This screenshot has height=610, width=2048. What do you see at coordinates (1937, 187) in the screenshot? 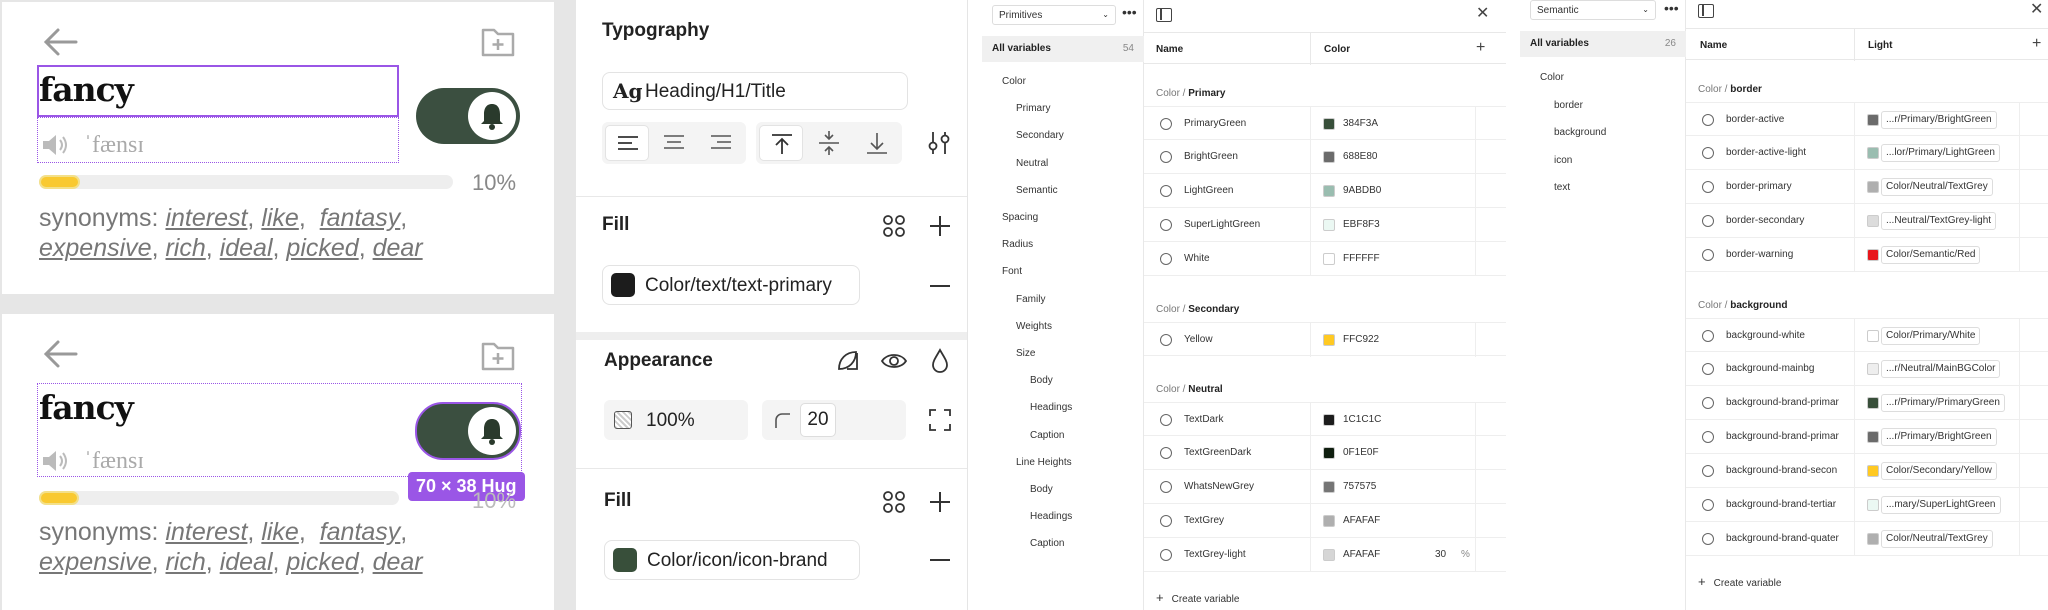
I see `alias-chip: Color/Neutral/TextGrey` at bounding box center [1937, 187].